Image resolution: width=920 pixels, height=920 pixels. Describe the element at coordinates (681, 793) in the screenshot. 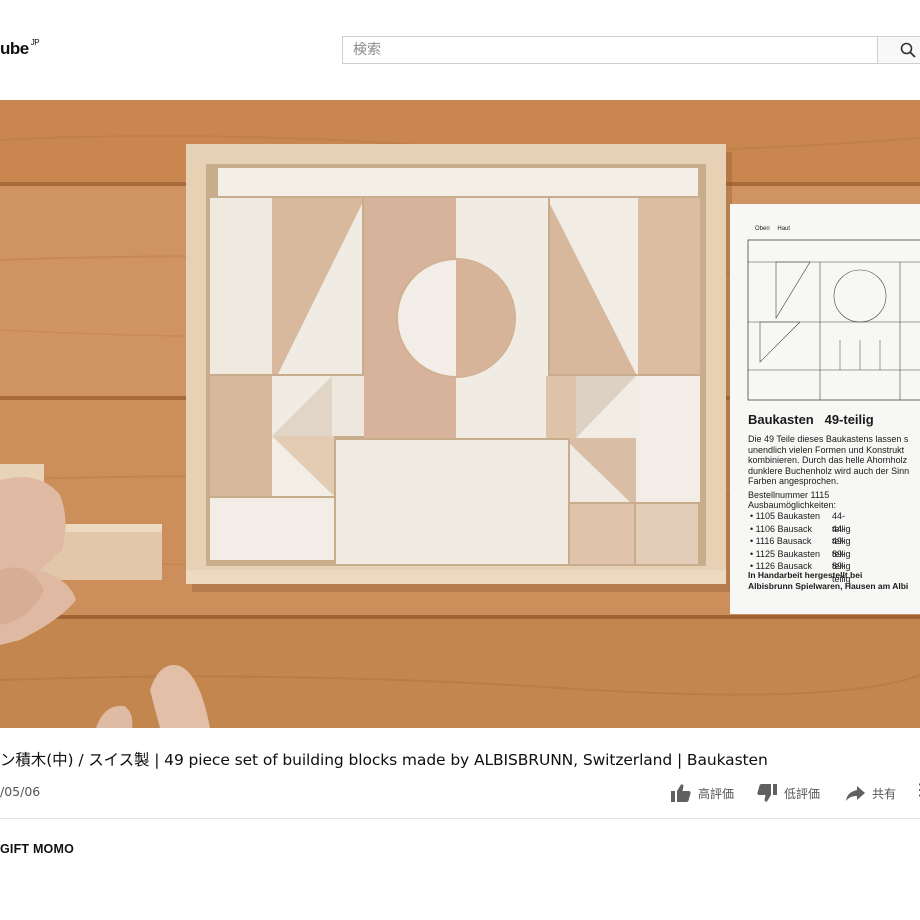

I see `thumbs-up-icon` at that location.